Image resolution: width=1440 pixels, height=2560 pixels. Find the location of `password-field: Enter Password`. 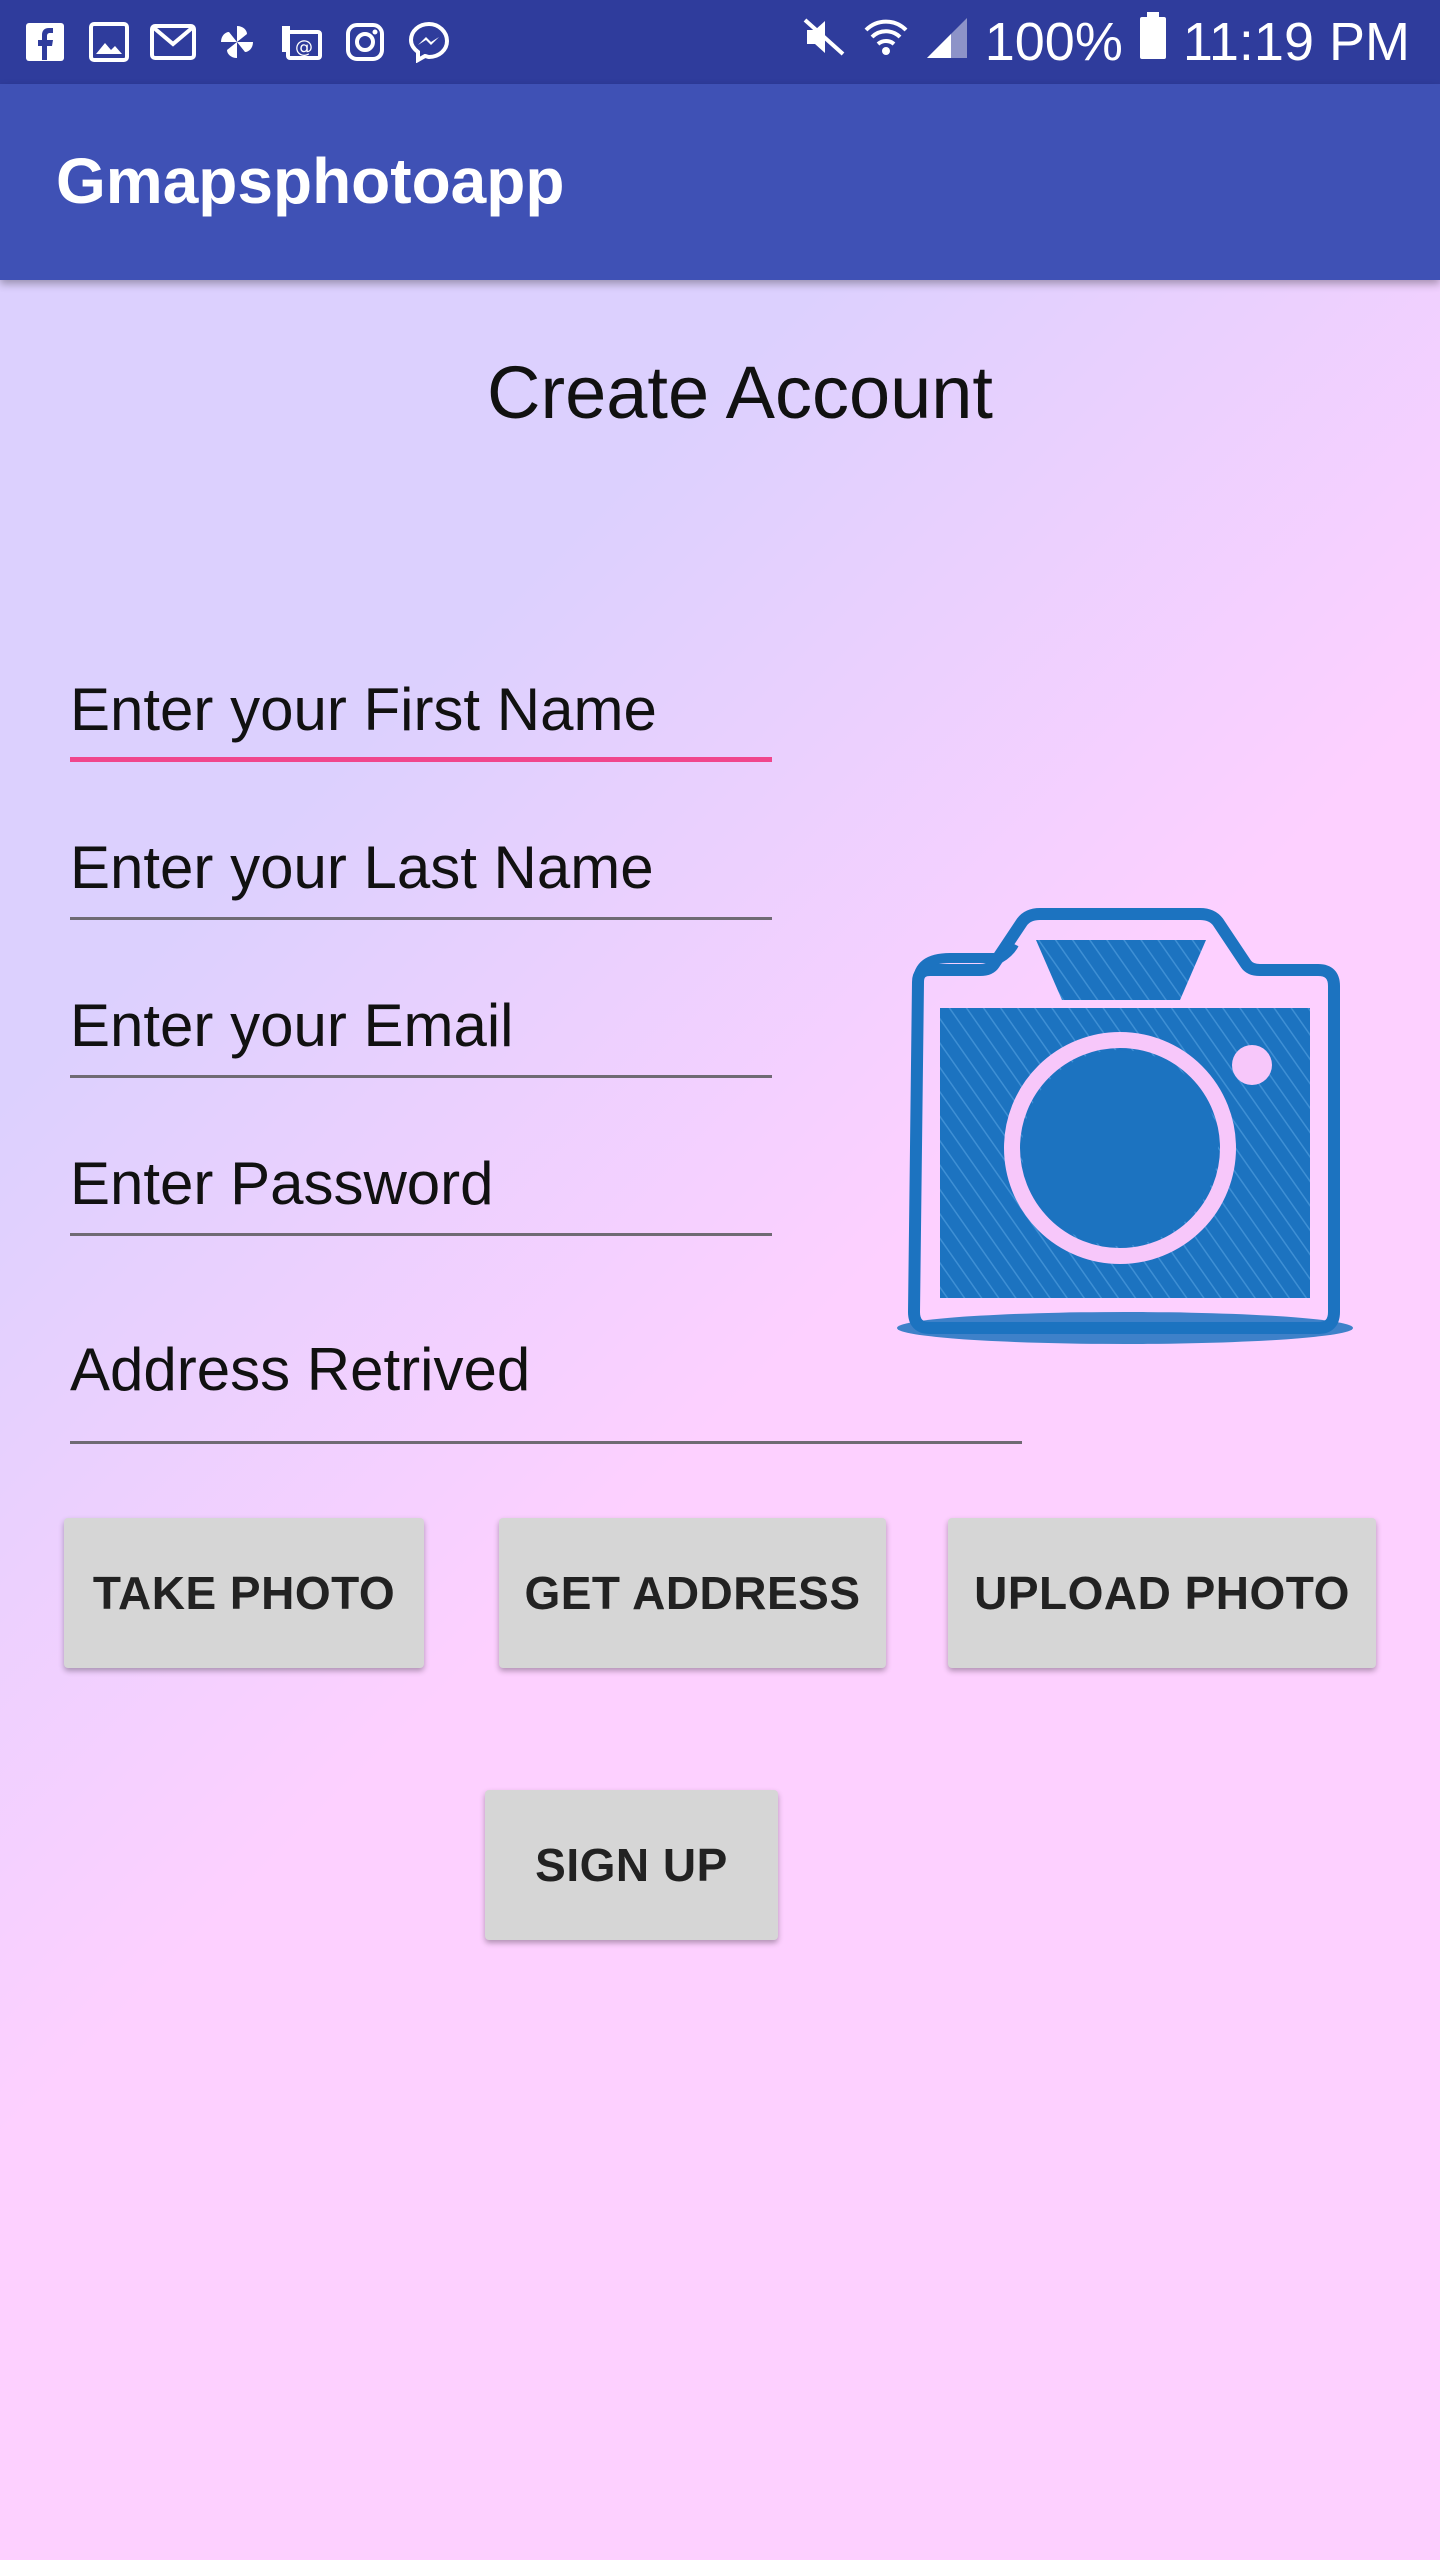

password-field: Enter Password is located at coordinates (421, 1192).